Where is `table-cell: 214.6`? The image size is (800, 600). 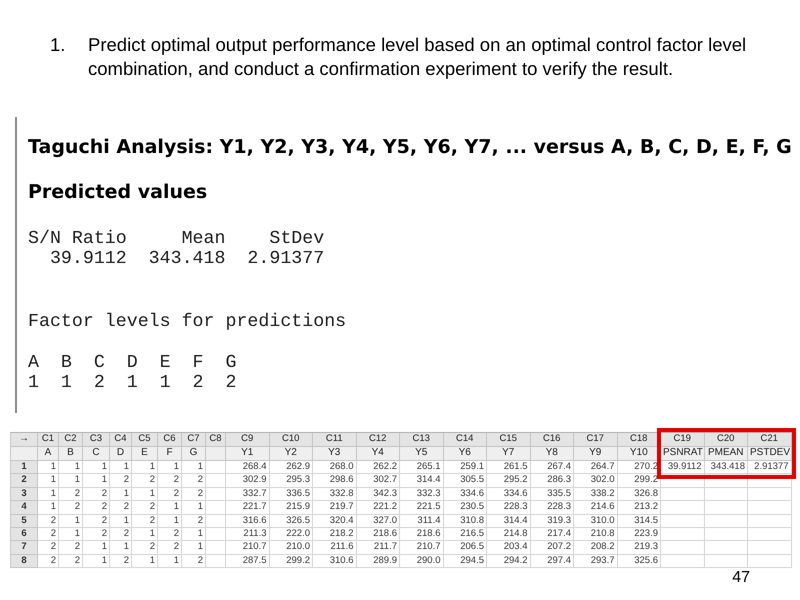
table-cell: 214.6 is located at coordinates (596, 508).